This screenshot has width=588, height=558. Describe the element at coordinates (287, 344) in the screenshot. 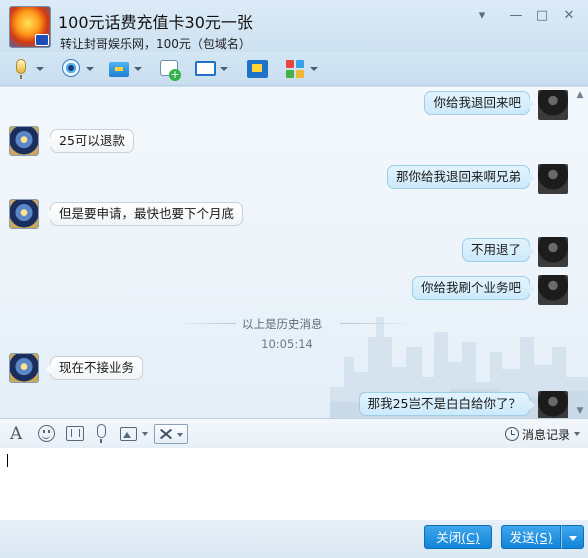

I see `message-timestamp: 10:05:14` at that location.